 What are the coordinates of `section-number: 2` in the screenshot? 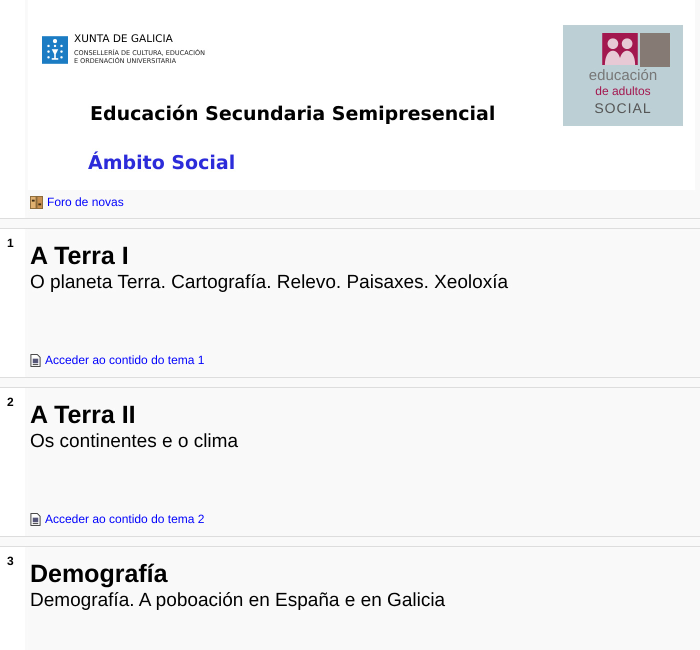 It's located at (10, 401).